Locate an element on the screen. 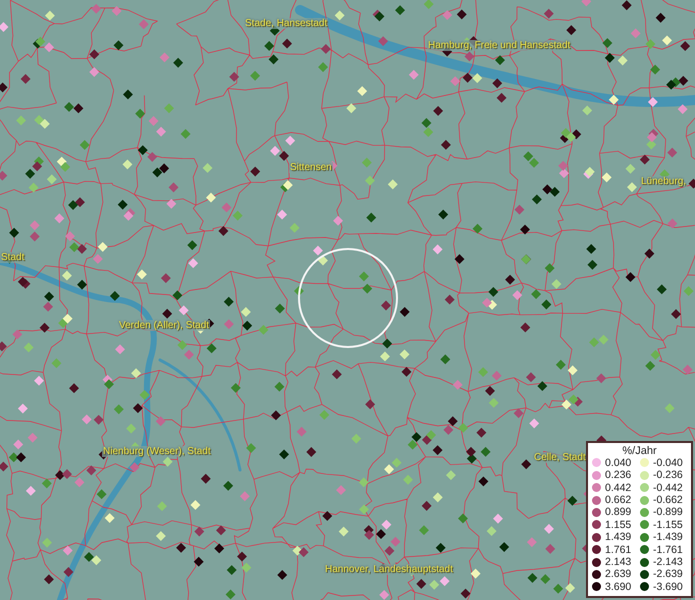  place-label: Sittensen is located at coordinates (311, 167).